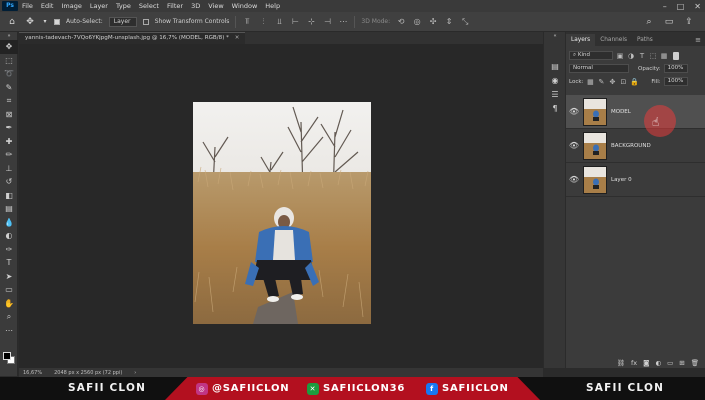 Image resolution: width=705 pixels, height=400 pixels. I want to click on path-select-icon: ➤, so click(9, 277).